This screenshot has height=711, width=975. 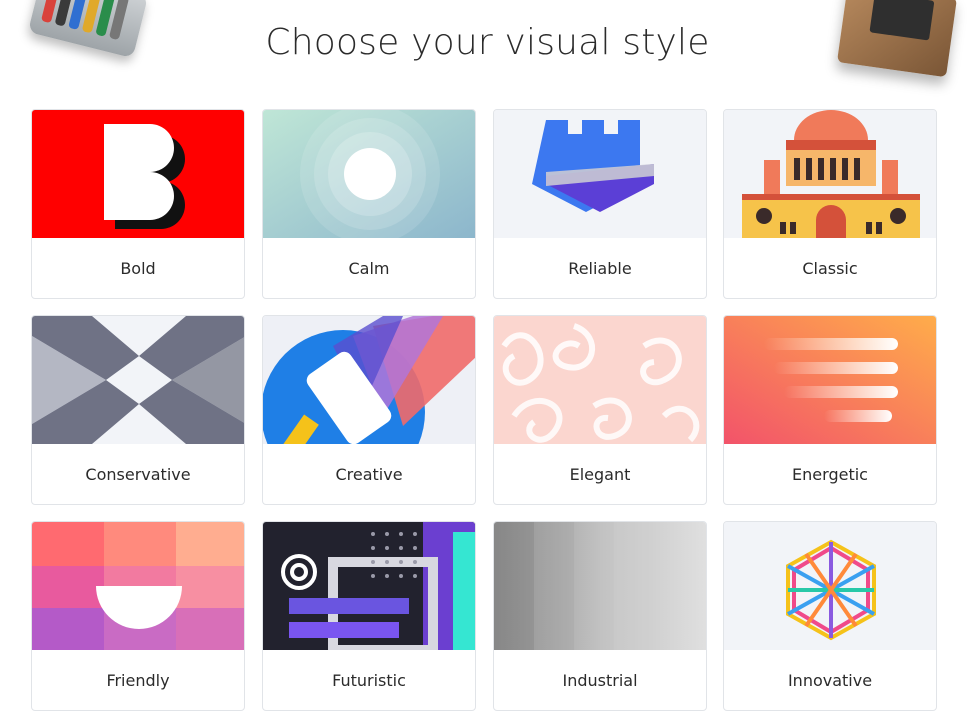 I want to click on style-card-elegant: Elegant, so click(x=600, y=410).